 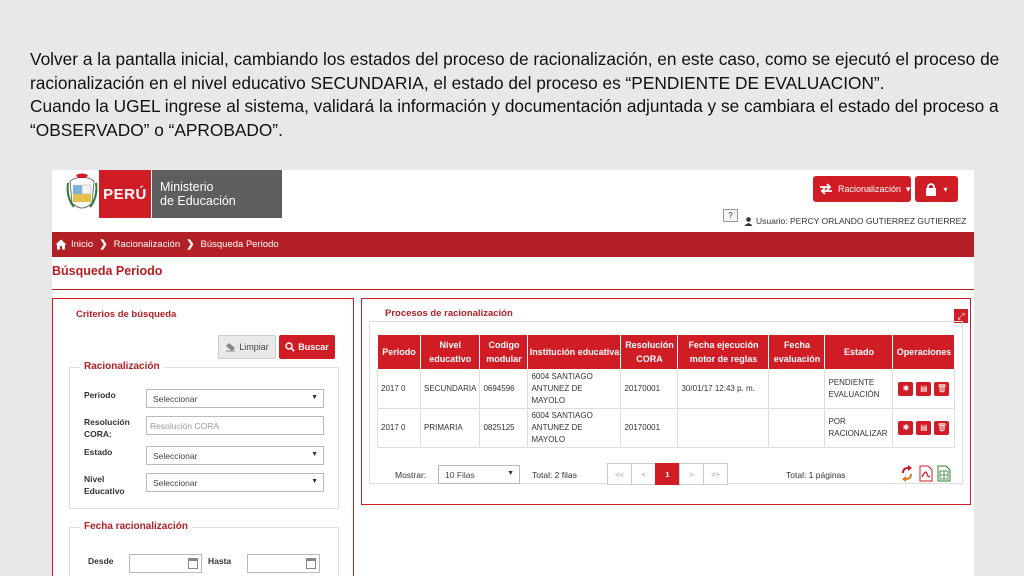 I want to click on help-button: ?, so click(x=730, y=215).